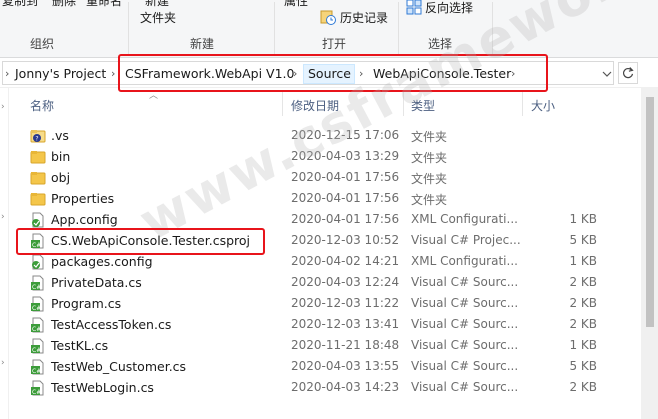 Image resolution: width=658 pixels, height=419 pixels. Describe the element at coordinates (96, 282) in the screenshot. I see `file-name: PrivateData.cs` at that location.